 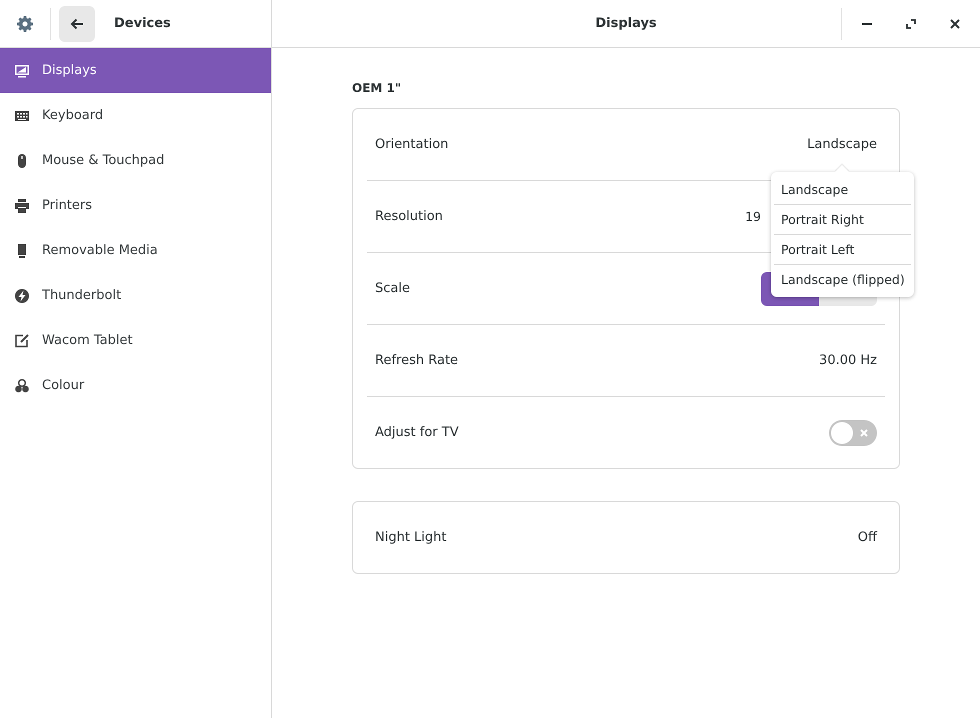 I want to click on back-arrow-icon, so click(x=77, y=24).